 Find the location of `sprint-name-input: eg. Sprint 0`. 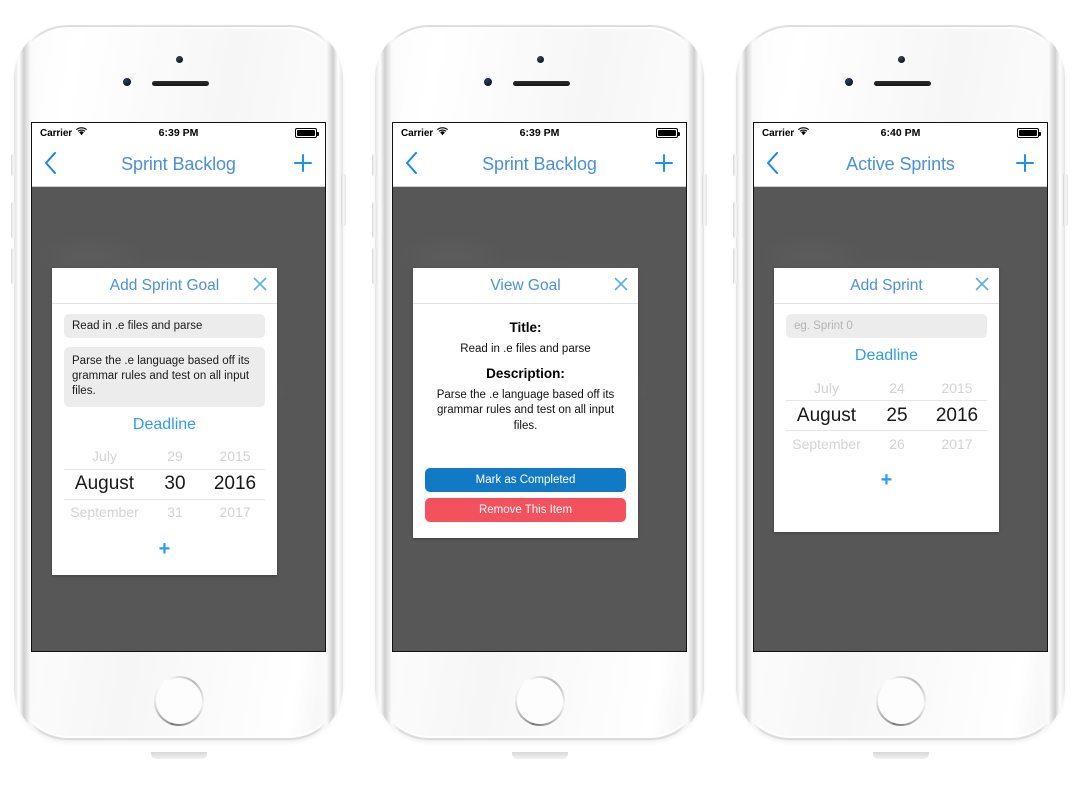

sprint-name-input: eg. Sprint 0 is located at coordinates (886, 326).